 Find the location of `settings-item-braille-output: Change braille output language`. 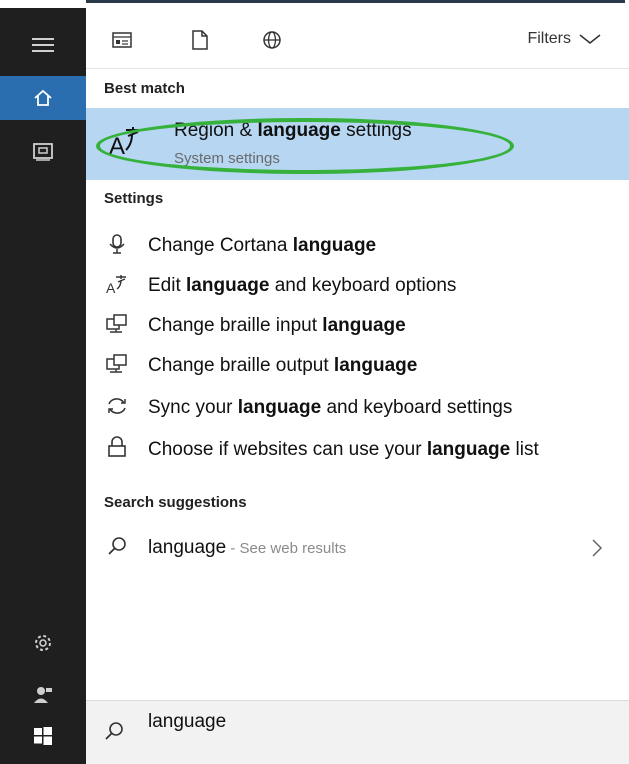

settings-item-braille-output: Change braille output language is located at coordinates (357, 364).